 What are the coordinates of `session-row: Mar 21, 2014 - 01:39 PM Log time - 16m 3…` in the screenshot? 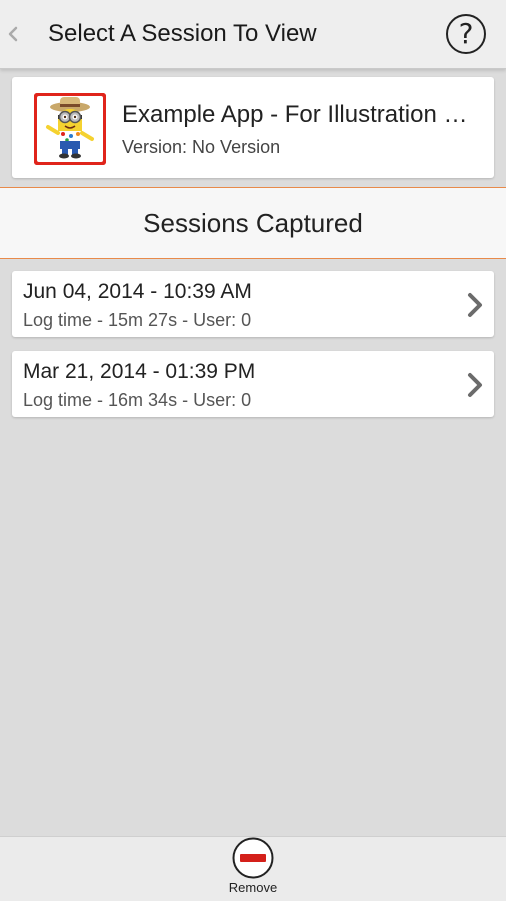 It's located at (253, 384).